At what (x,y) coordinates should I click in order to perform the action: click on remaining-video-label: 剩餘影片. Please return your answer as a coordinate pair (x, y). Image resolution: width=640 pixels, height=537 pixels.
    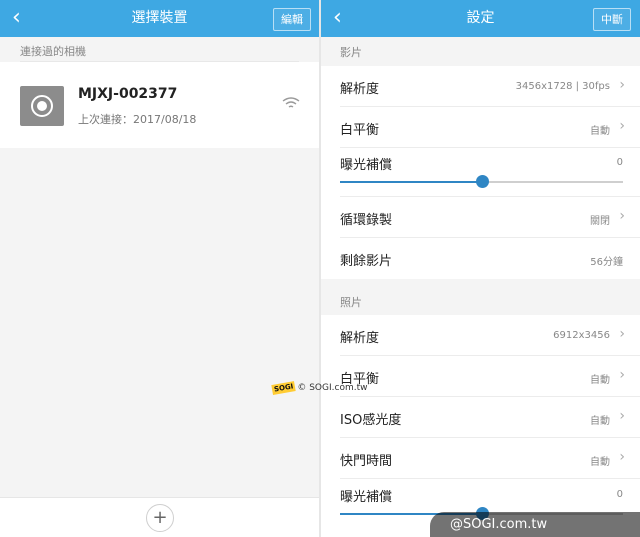
    Looking at the image, I should click on (366, 261).